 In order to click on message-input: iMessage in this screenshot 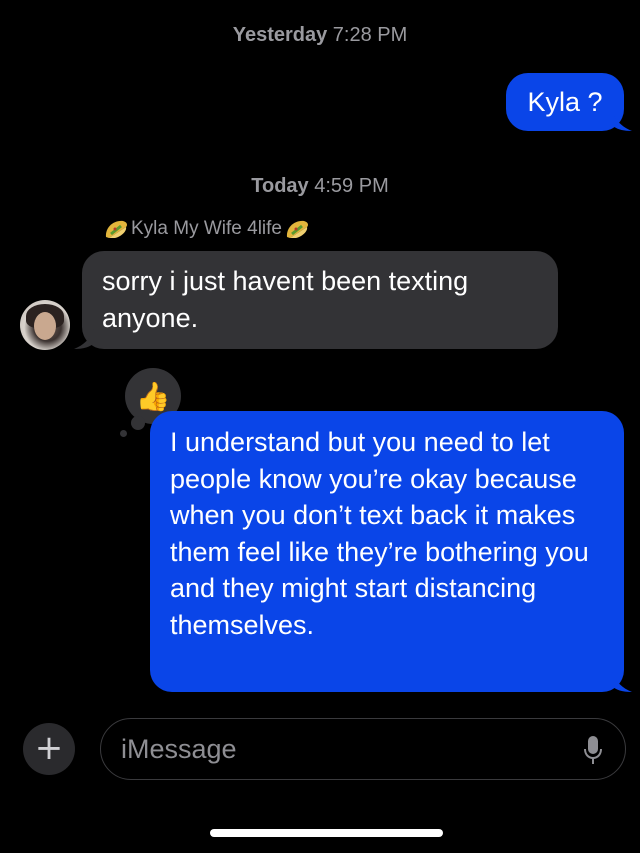, I will do `click(363, 749)`.